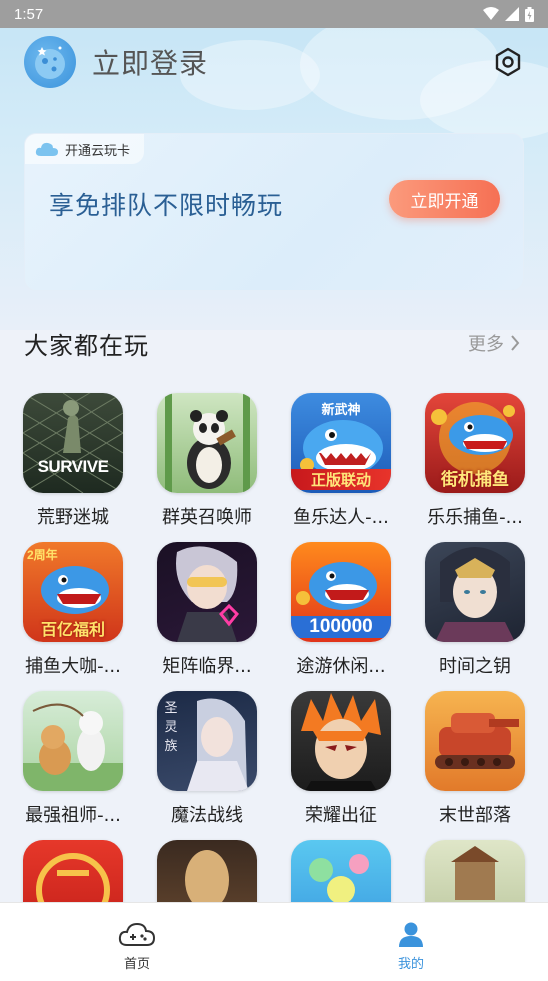 Image resolution: width=548 pixels, height=981 pixels. Describe the element at coordinates (42, 555) in the screenshot. I see `game-icon-badge: 2周年` at that location.